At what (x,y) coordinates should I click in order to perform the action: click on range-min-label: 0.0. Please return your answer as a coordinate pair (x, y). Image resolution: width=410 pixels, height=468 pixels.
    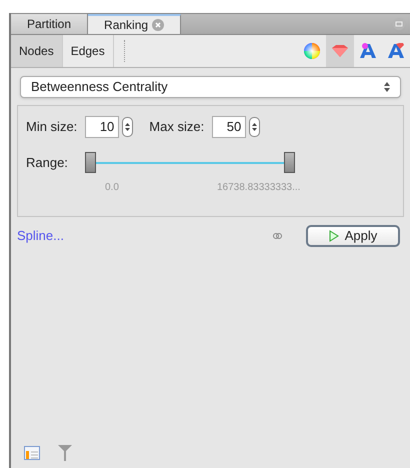
    Looking at the image, I should click on (112, 188).